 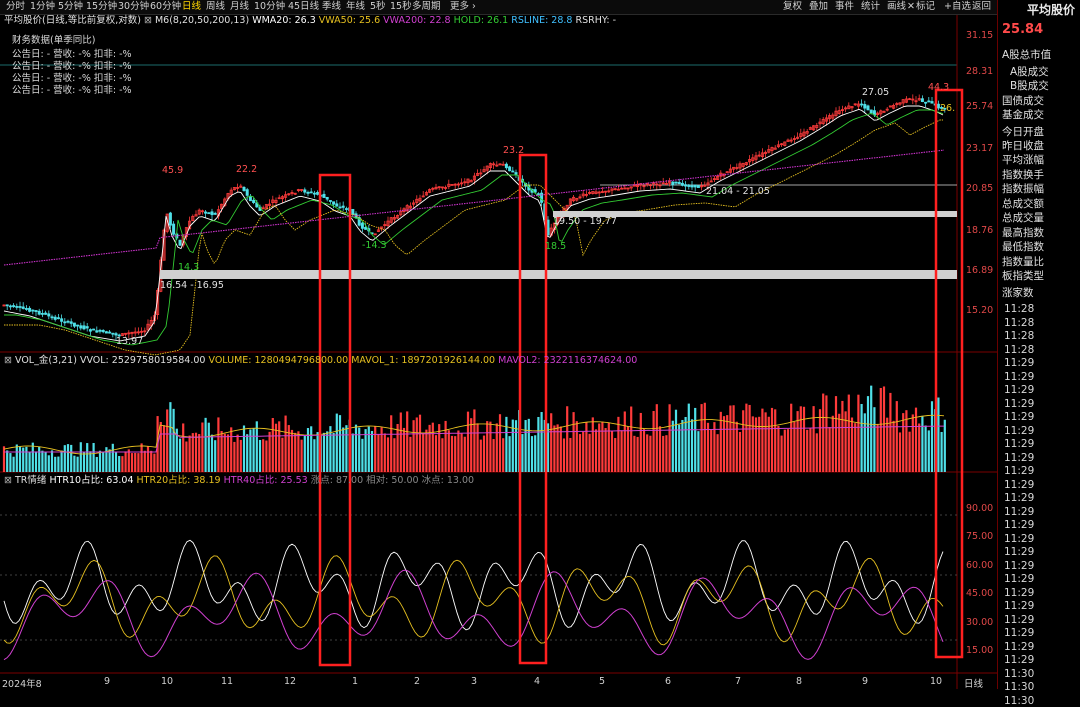 I want to click on panel-time-22: 11:29, so click(x=1019, y=606).